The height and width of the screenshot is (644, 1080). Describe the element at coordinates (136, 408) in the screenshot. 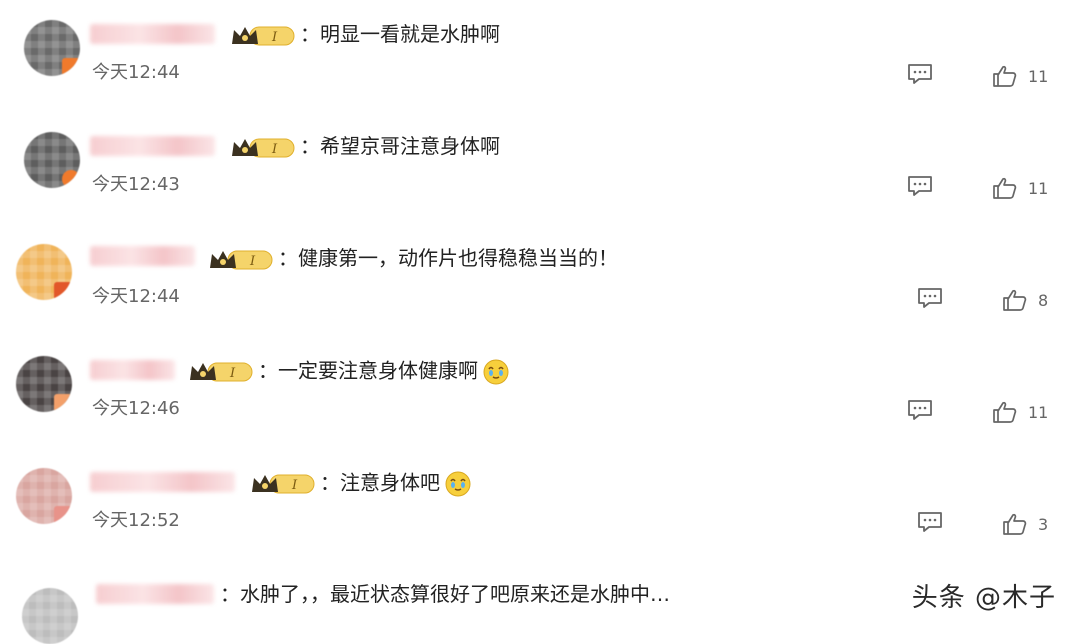

I see `comment-time: 今天12:46` at that location.